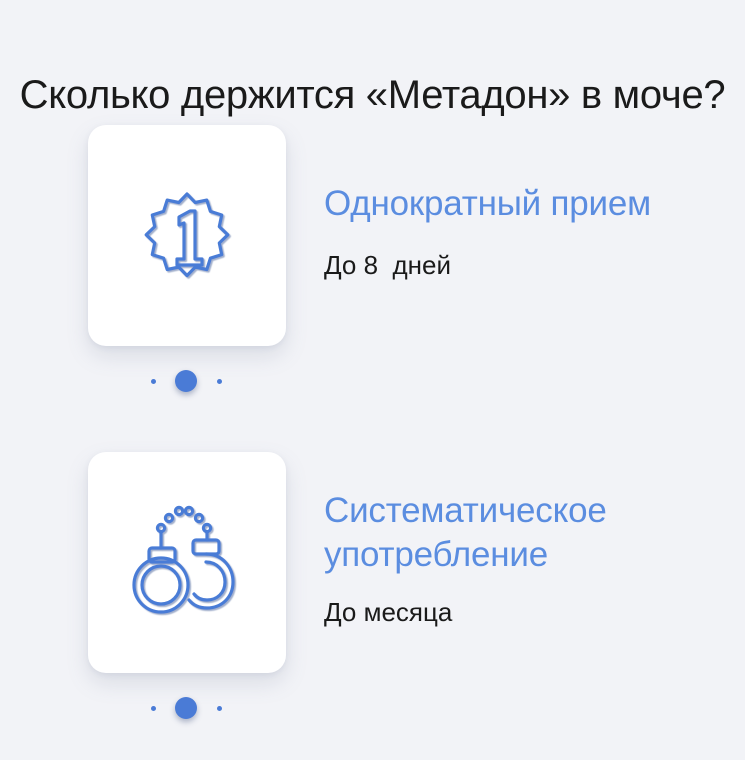 The height and width of the screenshot is (760, 745). What do you see at coordinates (183, 559) in the screenshot?
I see `handcuffs-icon` at bounding box center [183, 559].